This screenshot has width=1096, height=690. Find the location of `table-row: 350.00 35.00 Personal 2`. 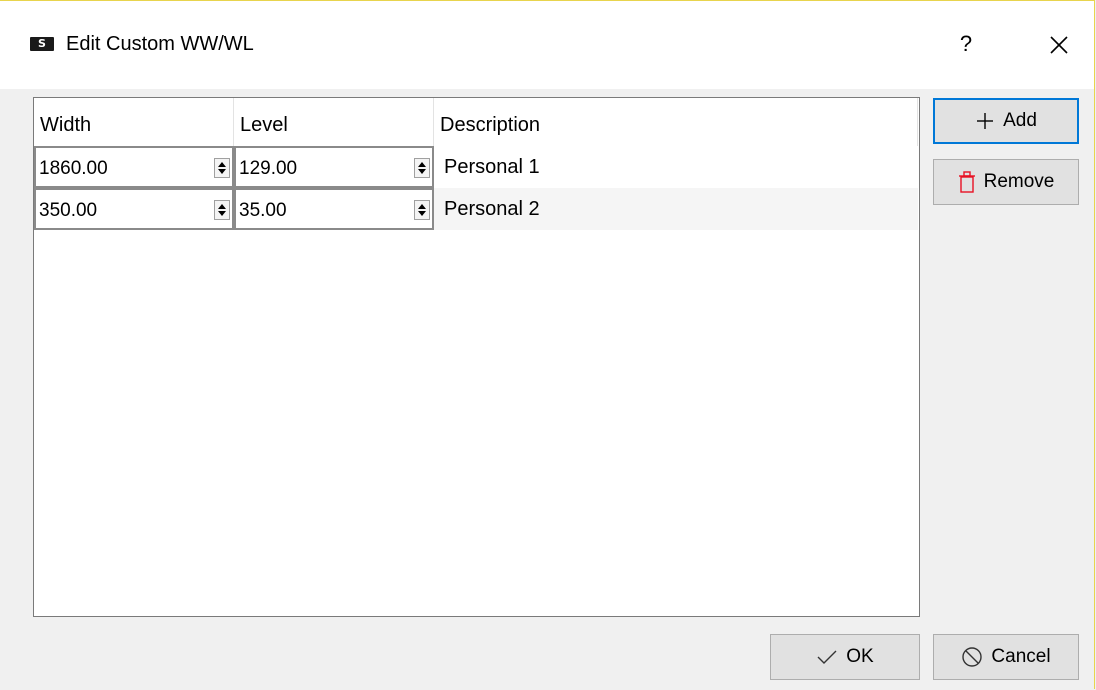

table-row: 350.00 35.00 Personal 2 is located at coordinates (476, 209).